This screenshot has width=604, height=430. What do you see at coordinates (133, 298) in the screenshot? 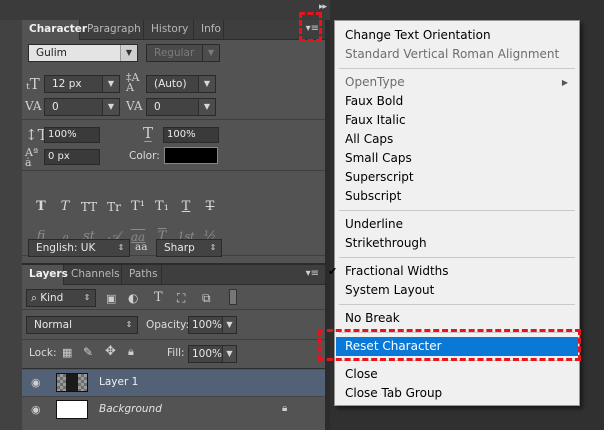
I see `adjustment-layer-filter-icon: ◐` at bounding box center [133, 298].